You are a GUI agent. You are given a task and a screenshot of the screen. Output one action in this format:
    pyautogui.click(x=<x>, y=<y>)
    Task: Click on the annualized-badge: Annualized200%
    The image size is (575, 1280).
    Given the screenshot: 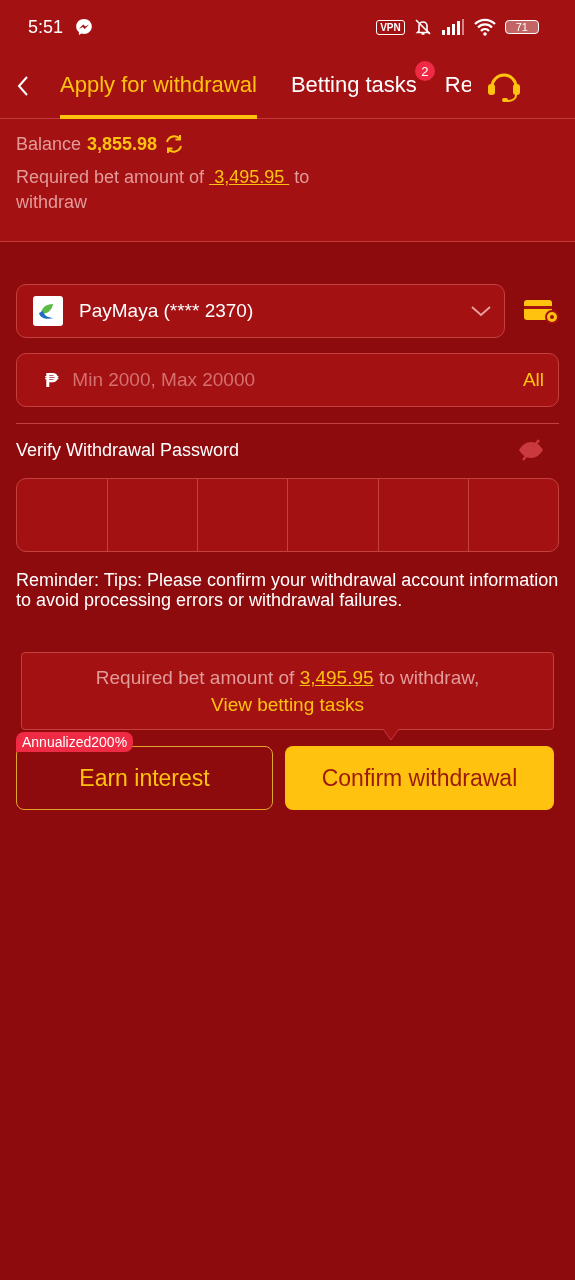 What is the action you would take?
    pyautogui.click(x=75, y=742)
    